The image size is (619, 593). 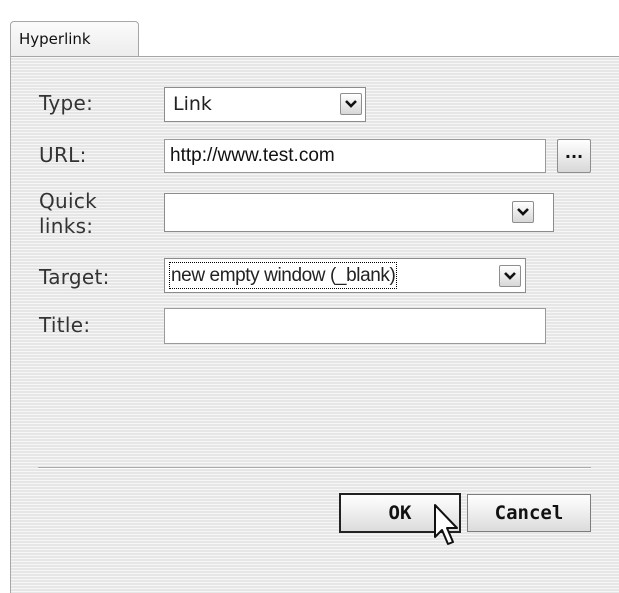 I want to click on quick-links-label-line2: links:, so click(x=66, y=226).